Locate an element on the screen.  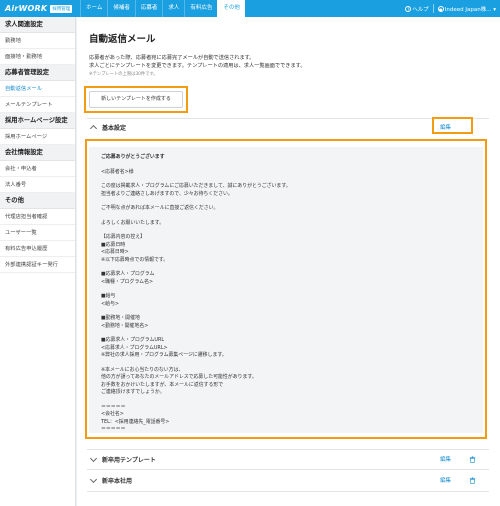
sidebar-item-mail-template: メールテンプレート is located at coordinates (37, 105).